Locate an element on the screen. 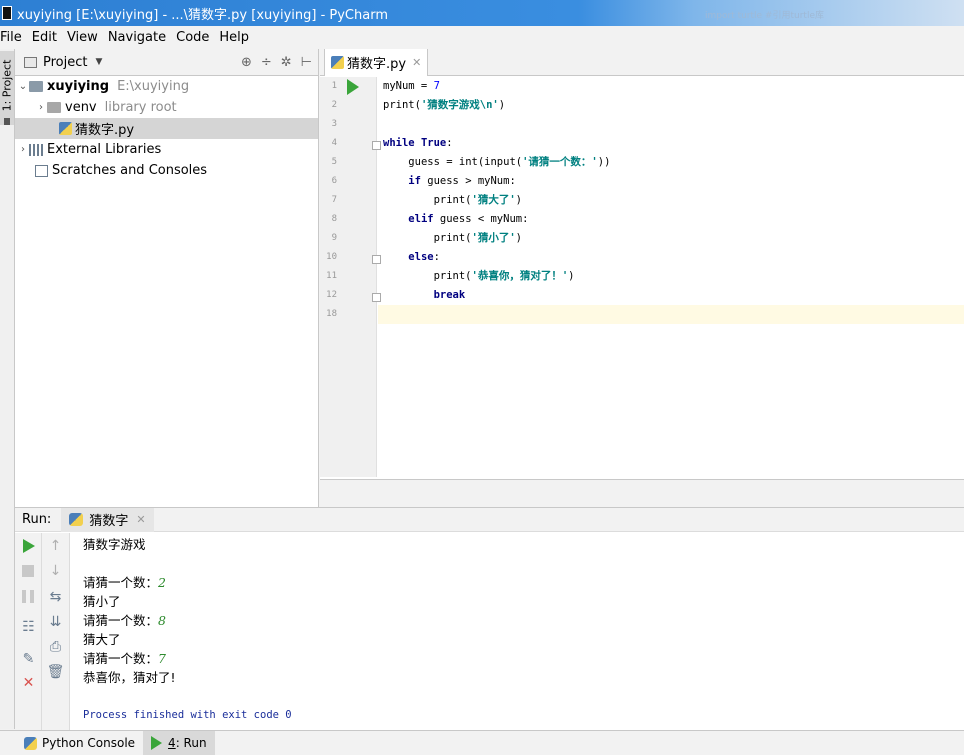  pause-icon is located at coordinates (28, 596).